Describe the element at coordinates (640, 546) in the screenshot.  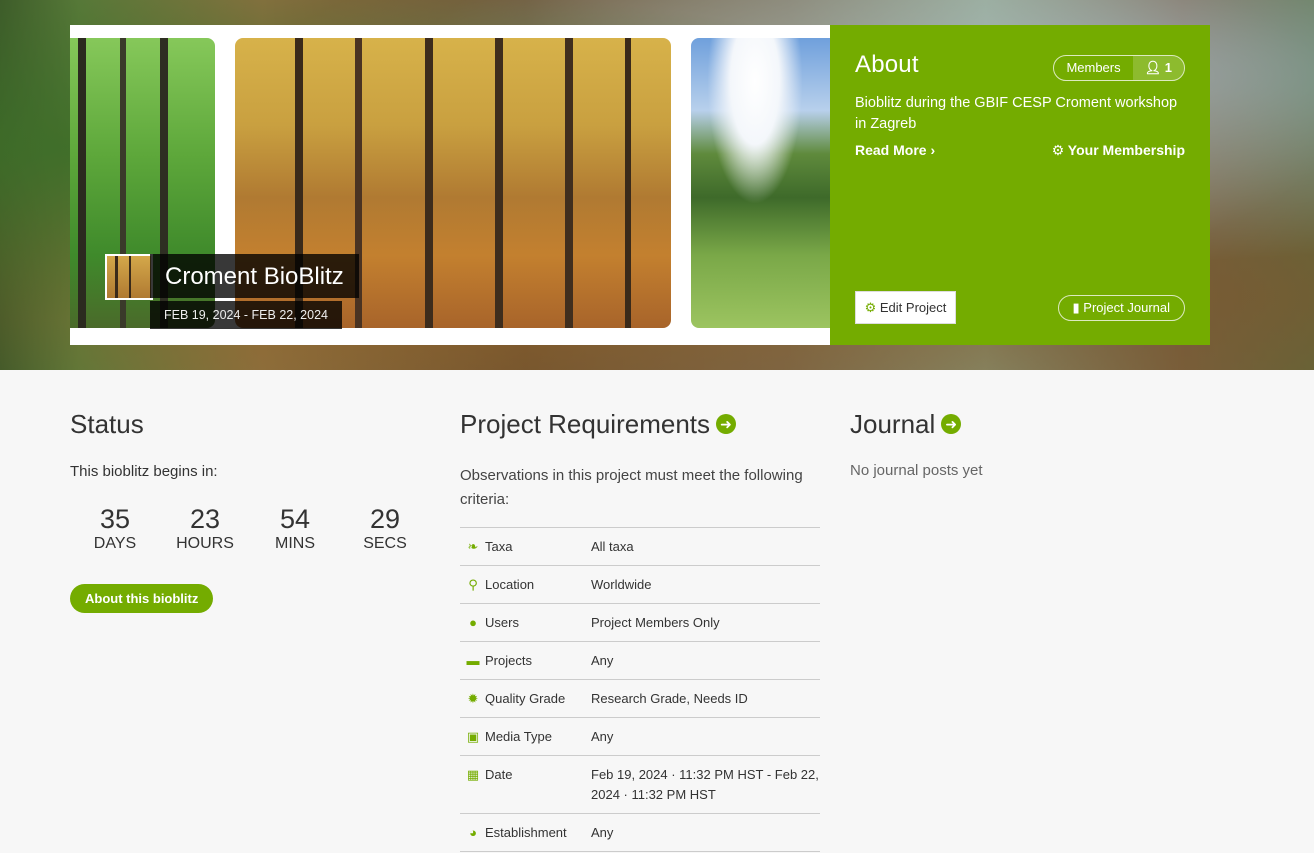
I see `table-row: ❧ Taxa All taxa` at that location.